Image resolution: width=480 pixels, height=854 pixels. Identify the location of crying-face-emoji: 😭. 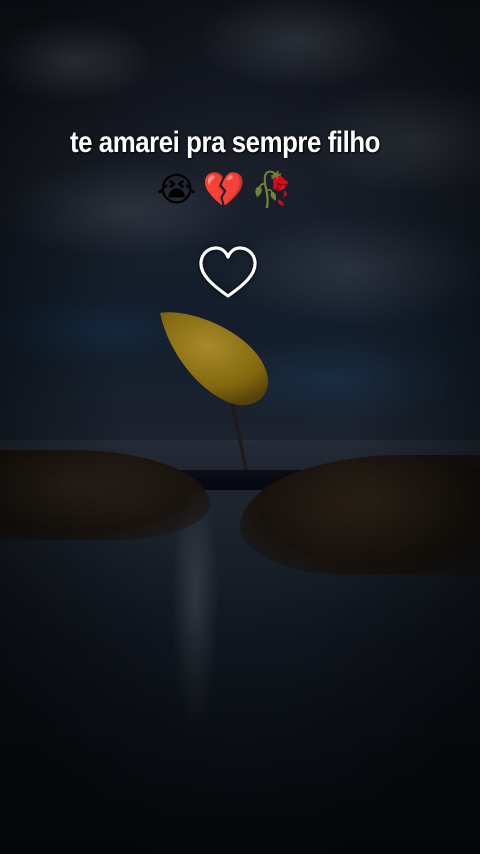
(176, 190).